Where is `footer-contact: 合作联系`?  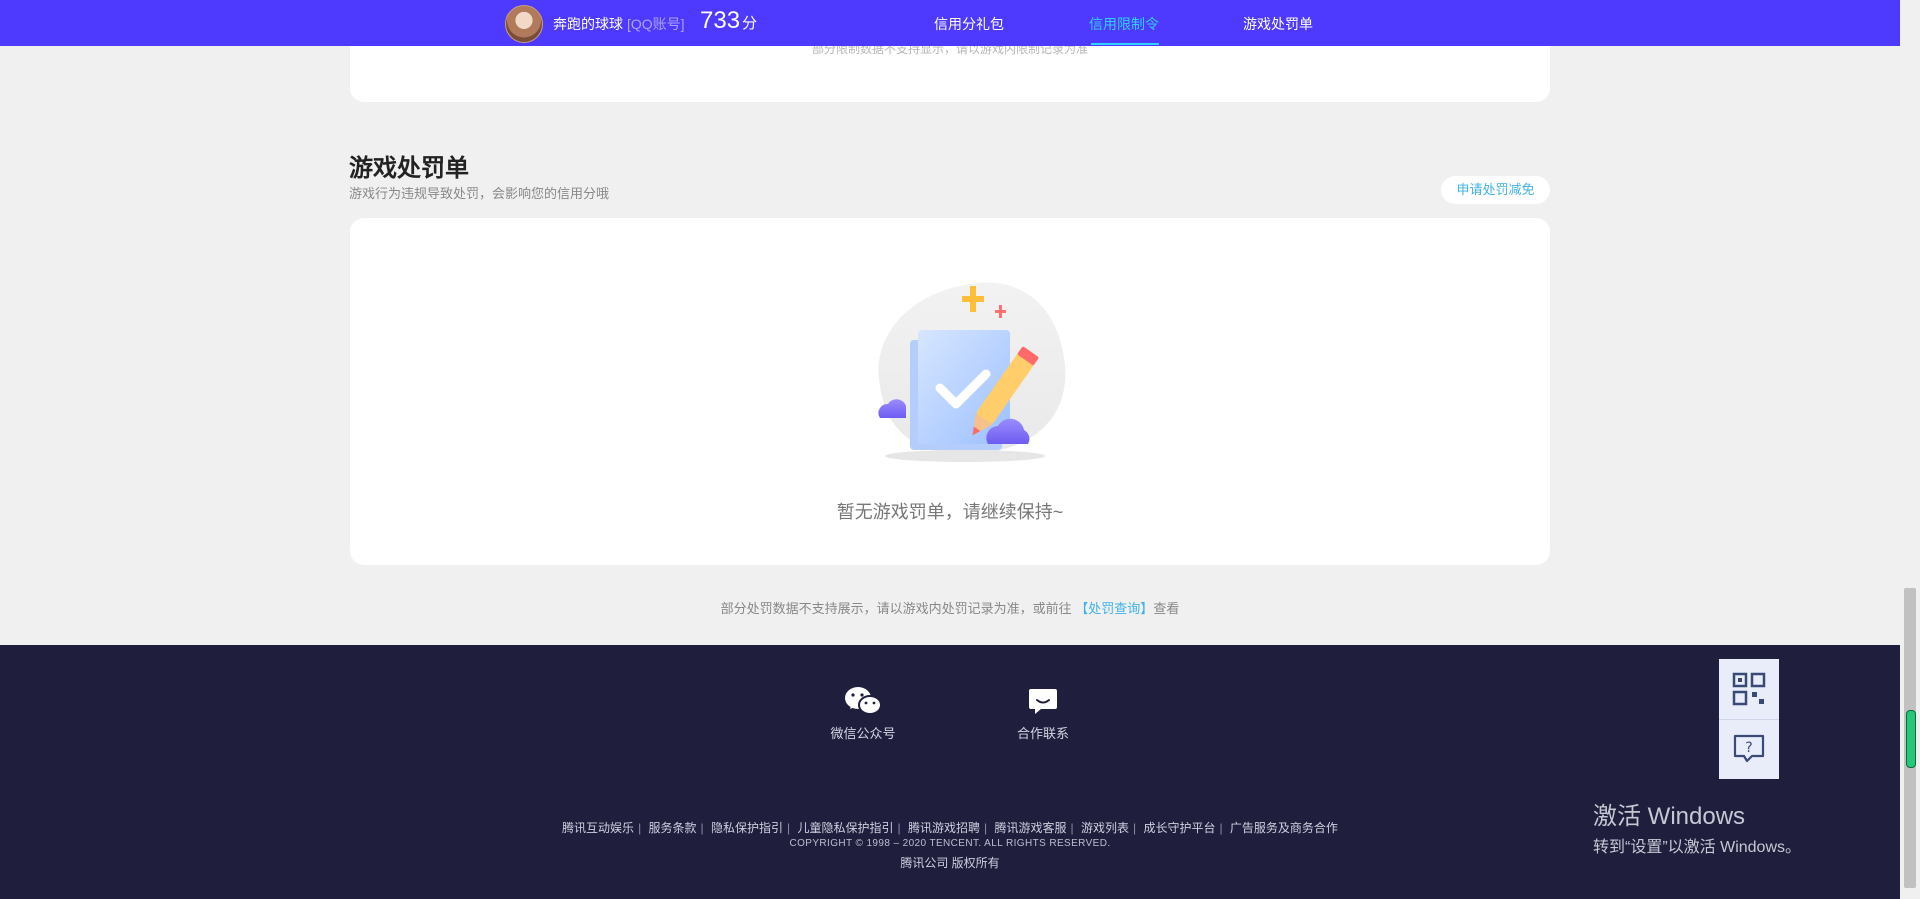 footer-contact: 合作联系 is located at coordinates (1043, 713).